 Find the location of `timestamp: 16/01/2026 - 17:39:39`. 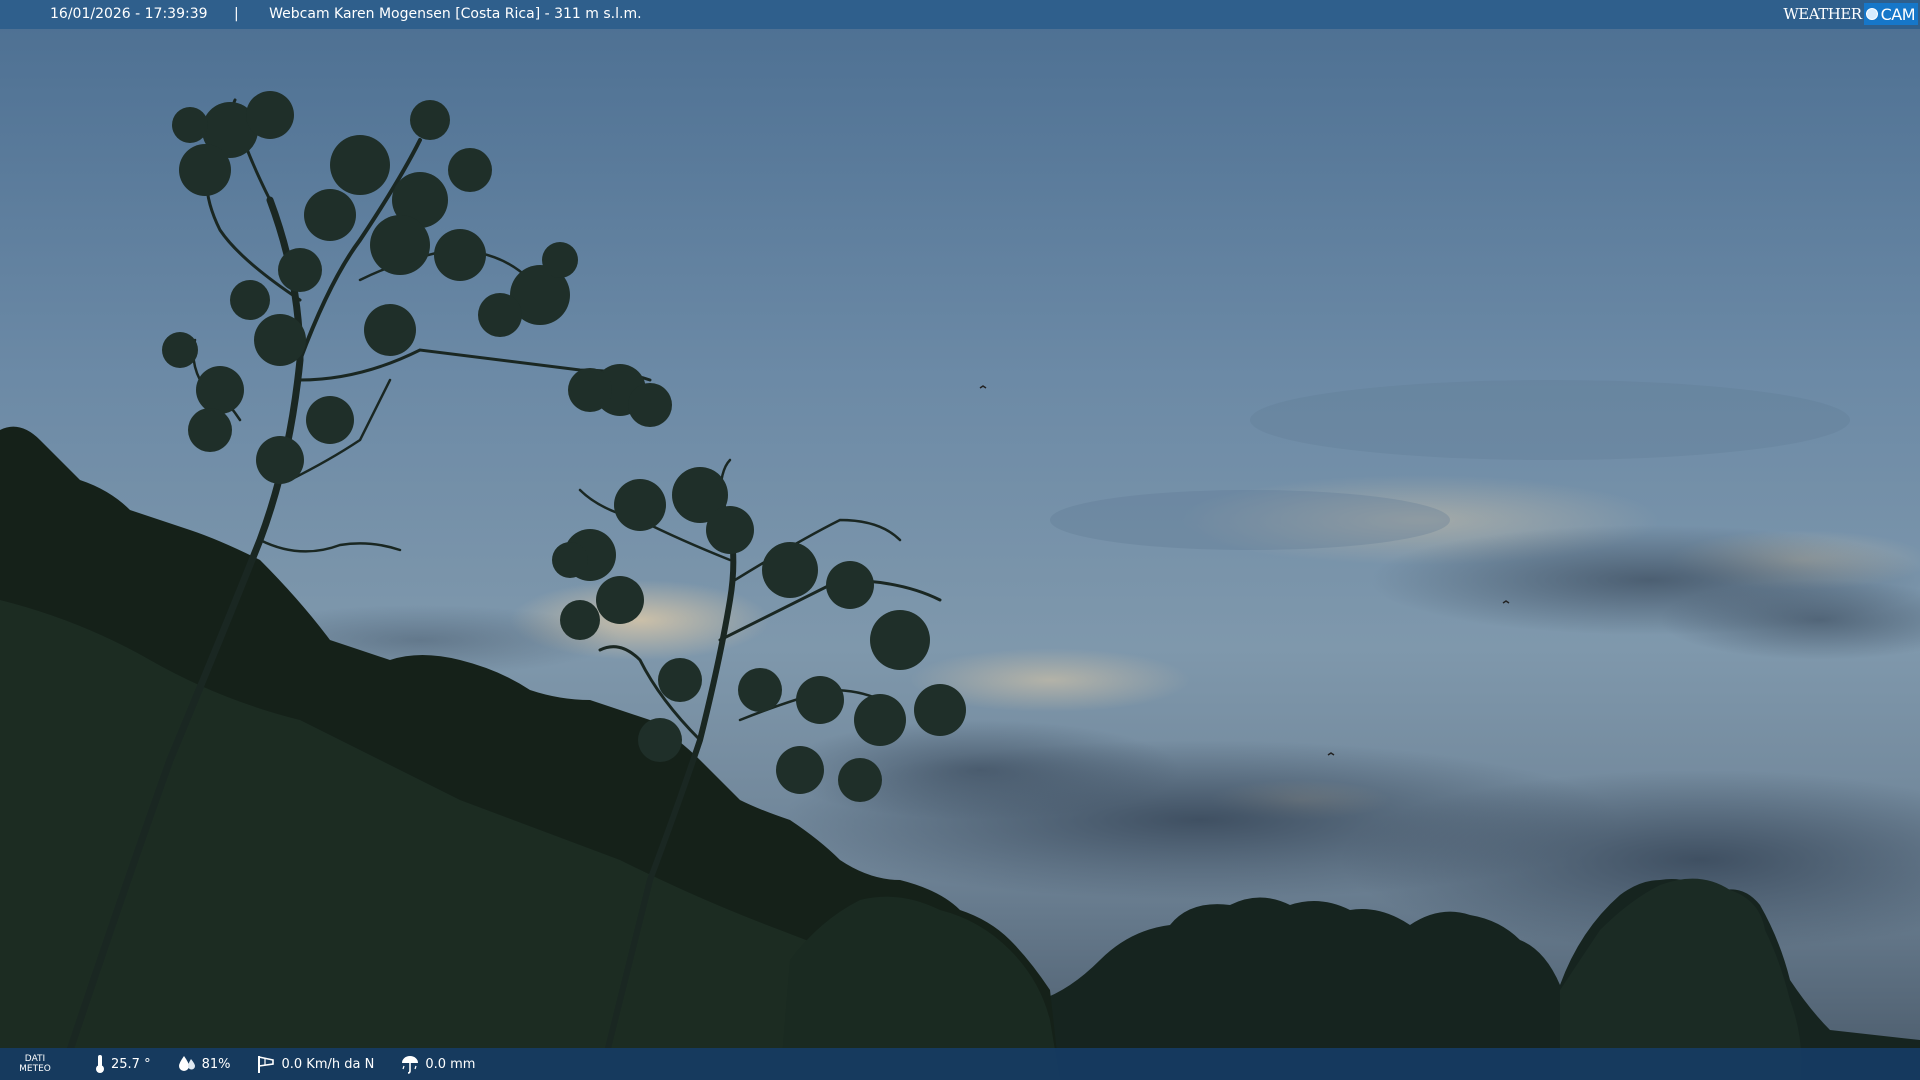

timestamp: 16/01/2026 - 17:39:39 is located at coordinates (129, 14).